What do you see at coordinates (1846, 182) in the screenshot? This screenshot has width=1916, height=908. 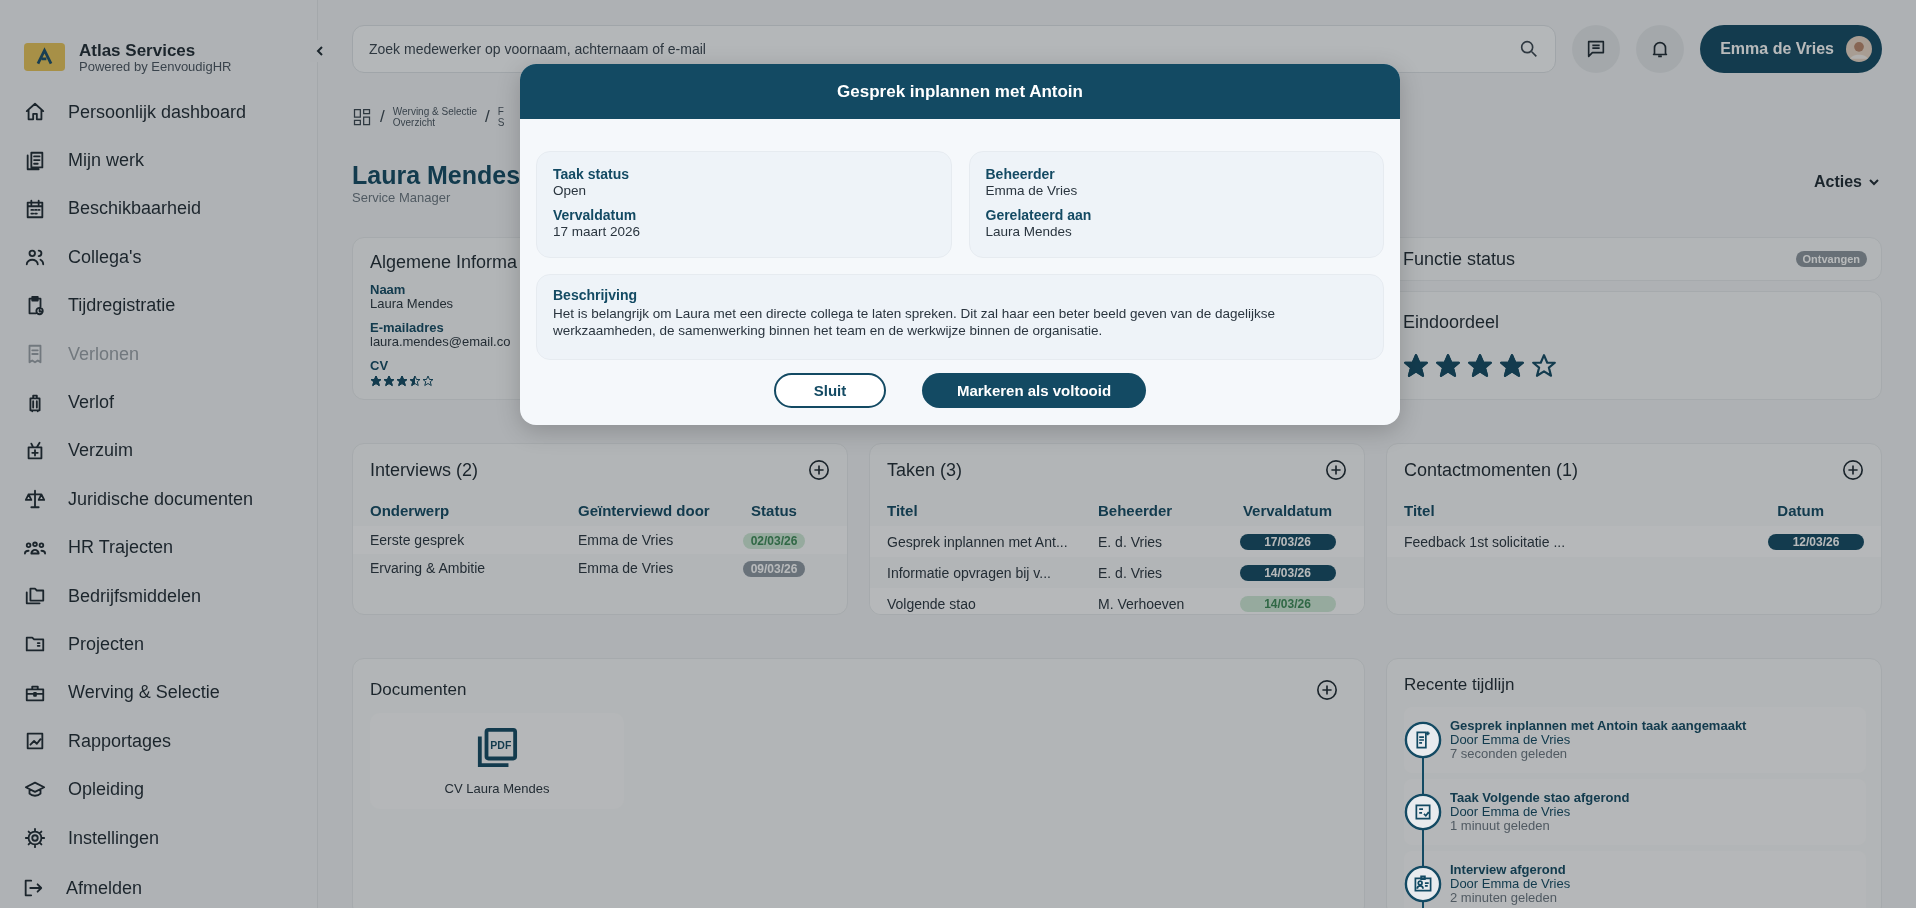 I see `actions-dropdown: Acties` at bounding box center [1846, 182].